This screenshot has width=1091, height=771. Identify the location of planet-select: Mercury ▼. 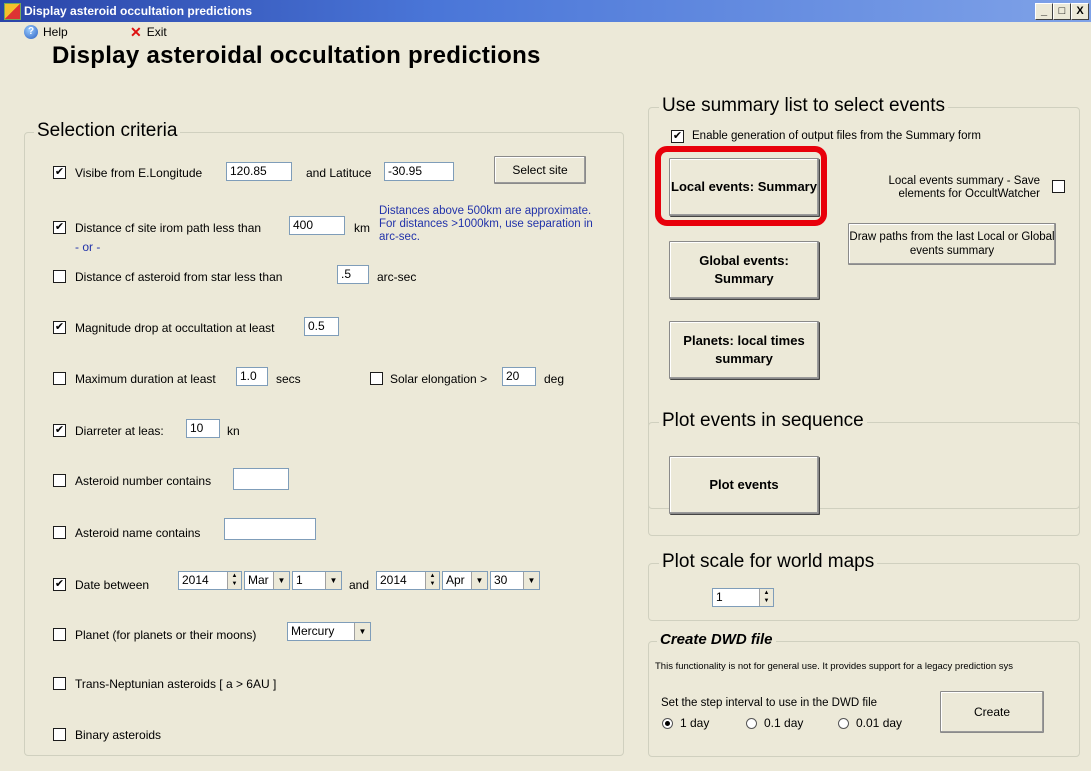
(329, 631).